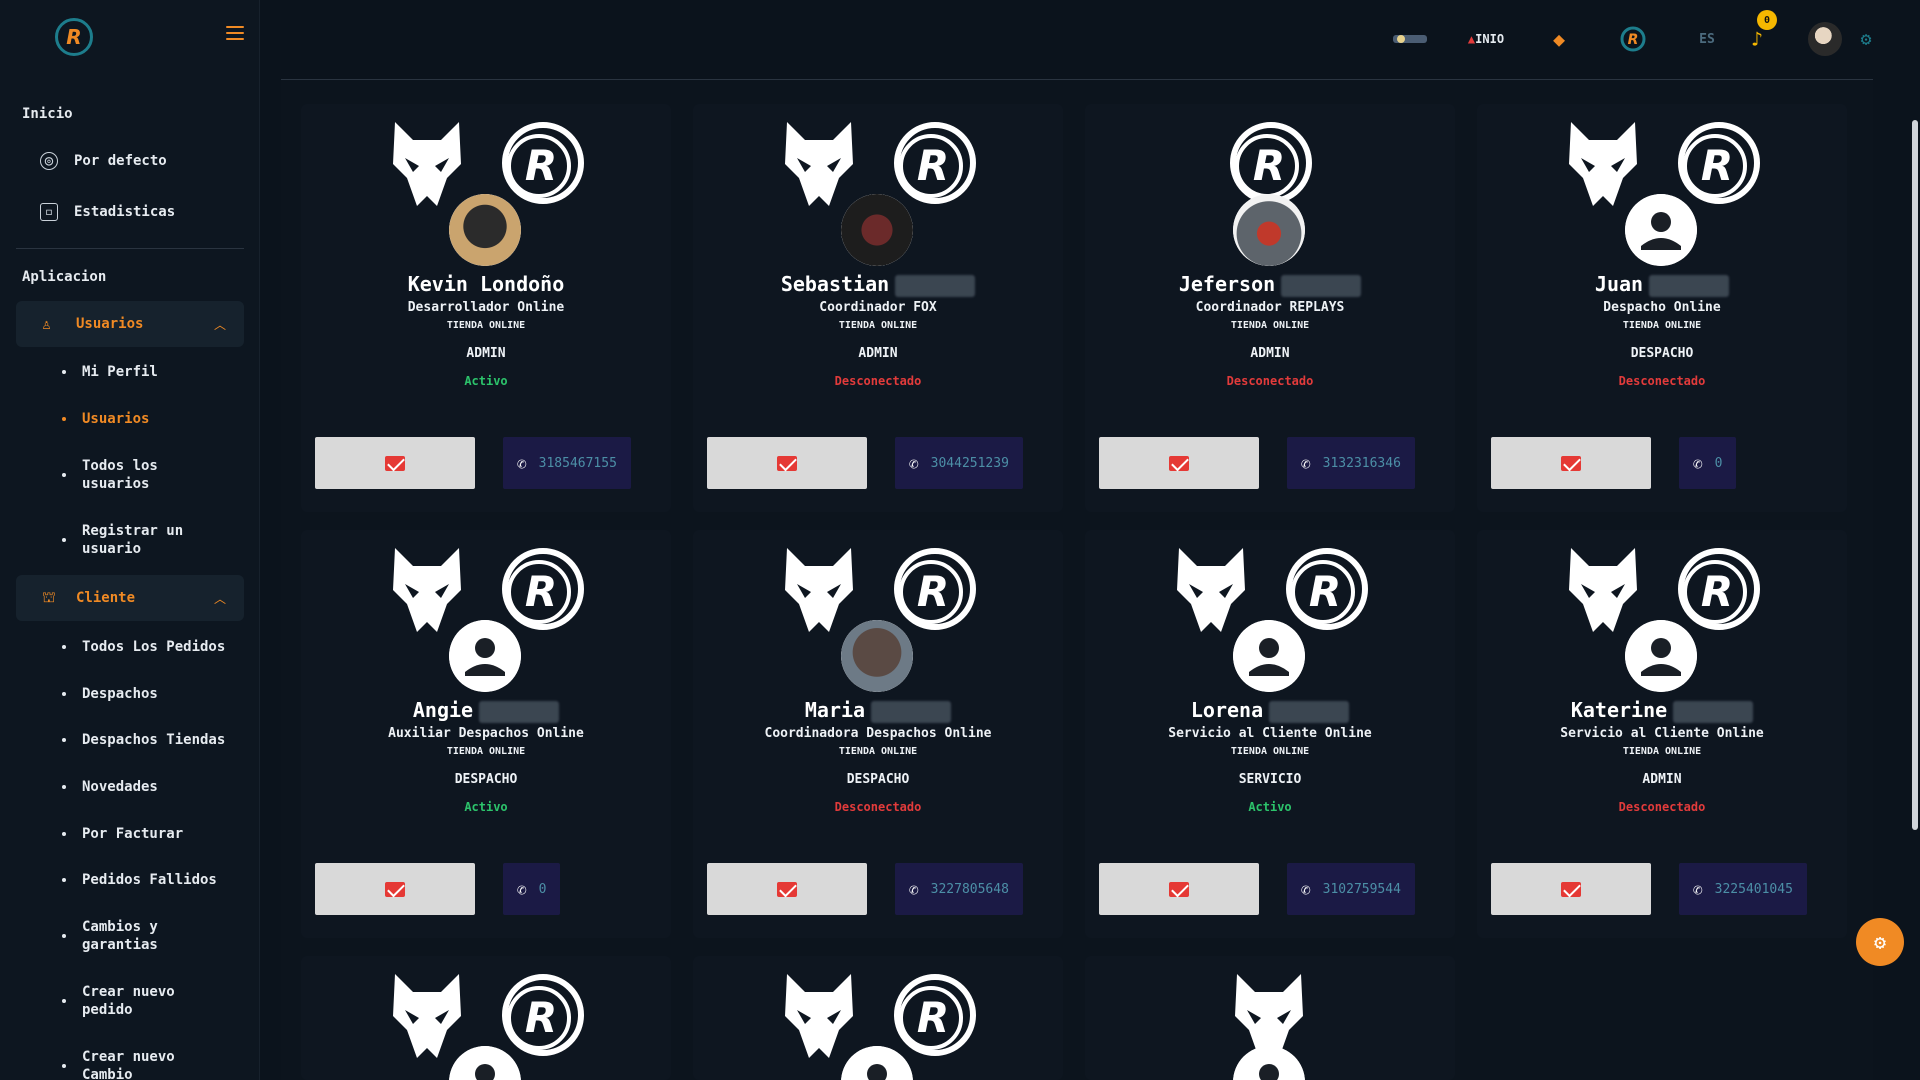 This screenshot has width=1920, height=1080. I want to click on user-level: ADMIN, so click(1270, 353).